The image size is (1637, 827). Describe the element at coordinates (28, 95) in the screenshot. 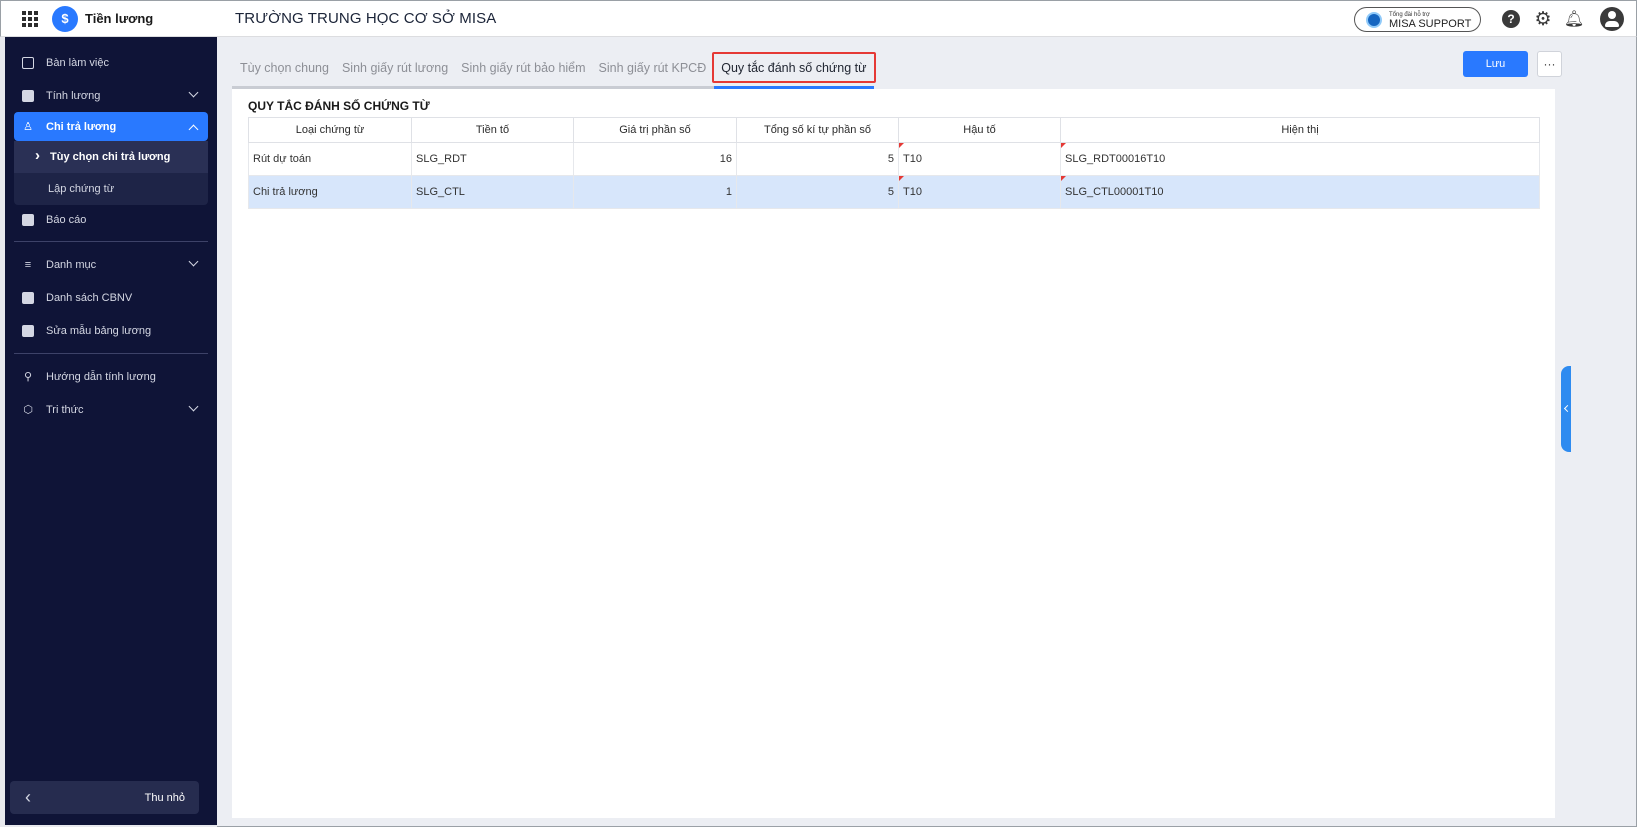

I see `wallet-icon` at that location.